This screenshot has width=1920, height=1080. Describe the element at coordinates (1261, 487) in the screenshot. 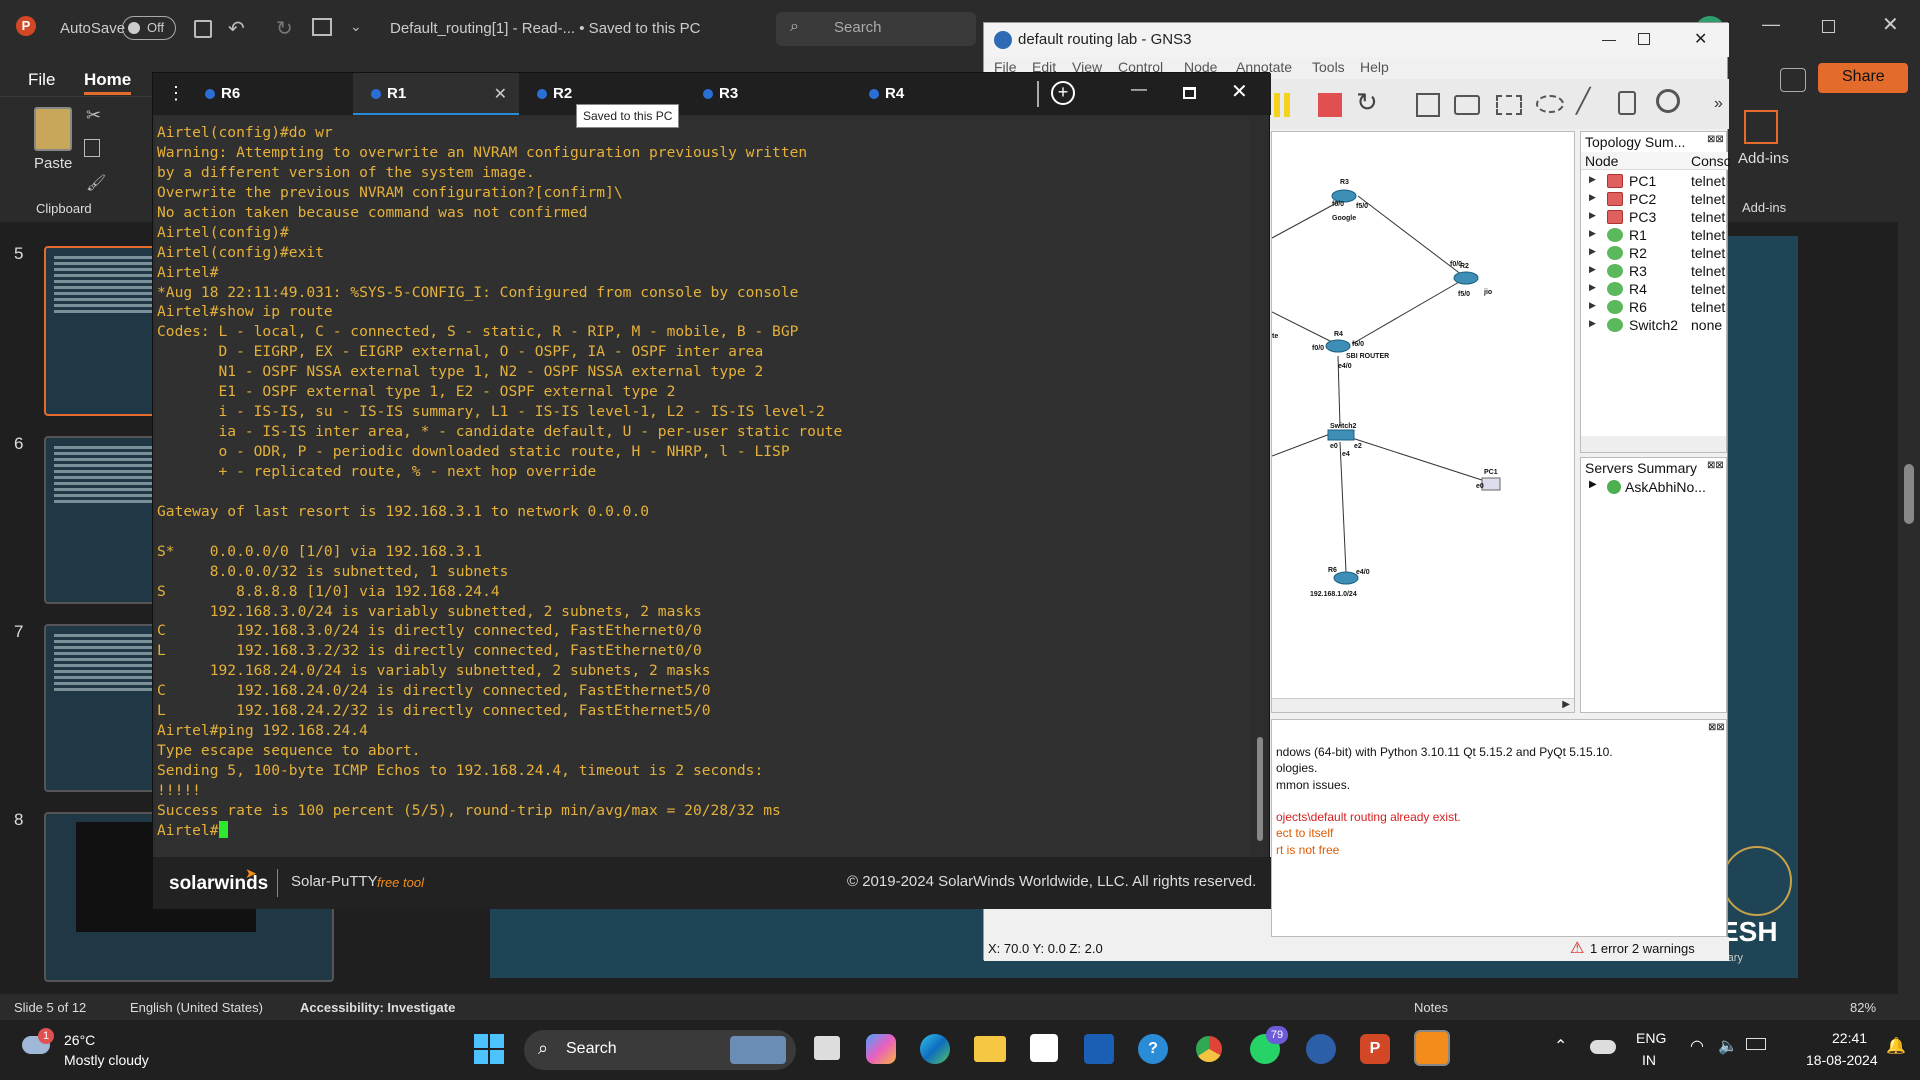

I see `terminal-scrollbar` at that location.